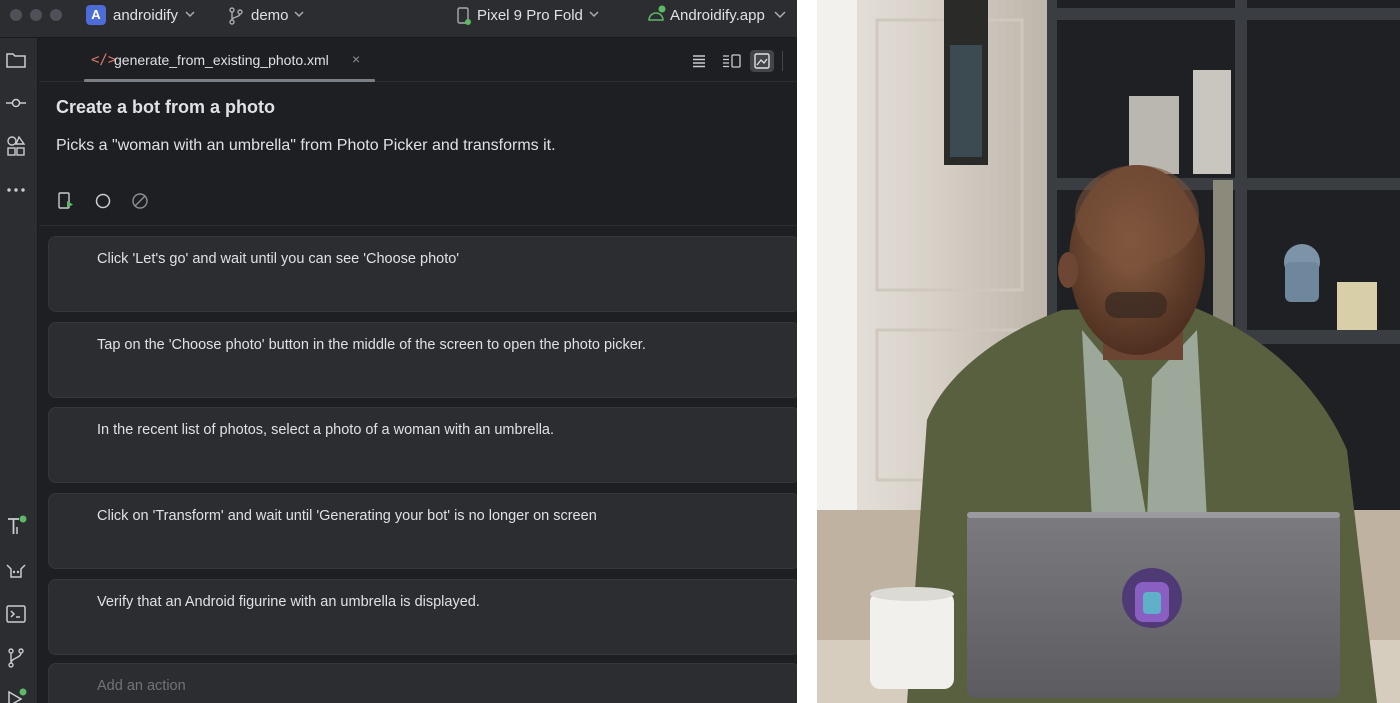 The height and width of the screenshot is (703, 1400). Describe the element at coordinates (16, 695) in the screenshot. I see `run-icon` at that location.